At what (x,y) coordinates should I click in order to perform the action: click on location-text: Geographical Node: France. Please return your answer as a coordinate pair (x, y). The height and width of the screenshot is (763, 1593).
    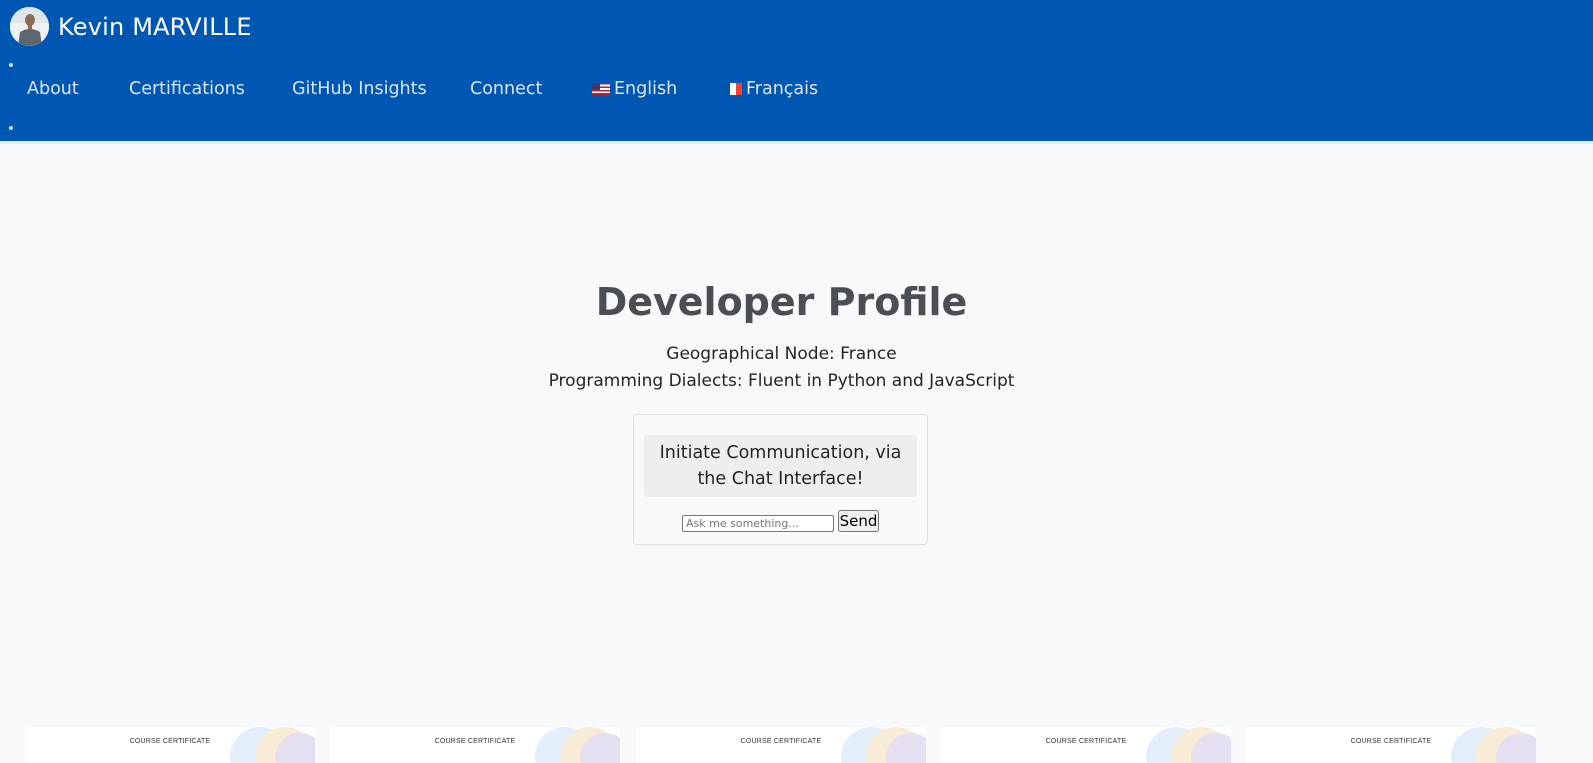
    Looking at the image, I should click on (781, 354).